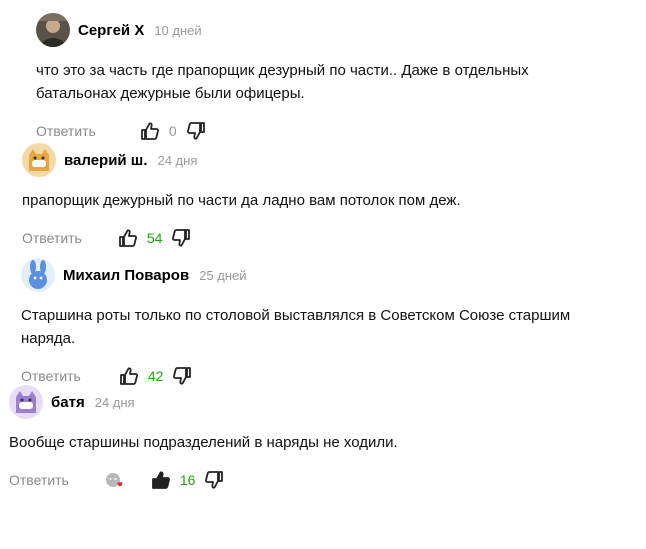  What do you see at coordinates (105, 160) in the screenshot?
I see `author-name: валерий ш.` at bounding box center [105, 160].